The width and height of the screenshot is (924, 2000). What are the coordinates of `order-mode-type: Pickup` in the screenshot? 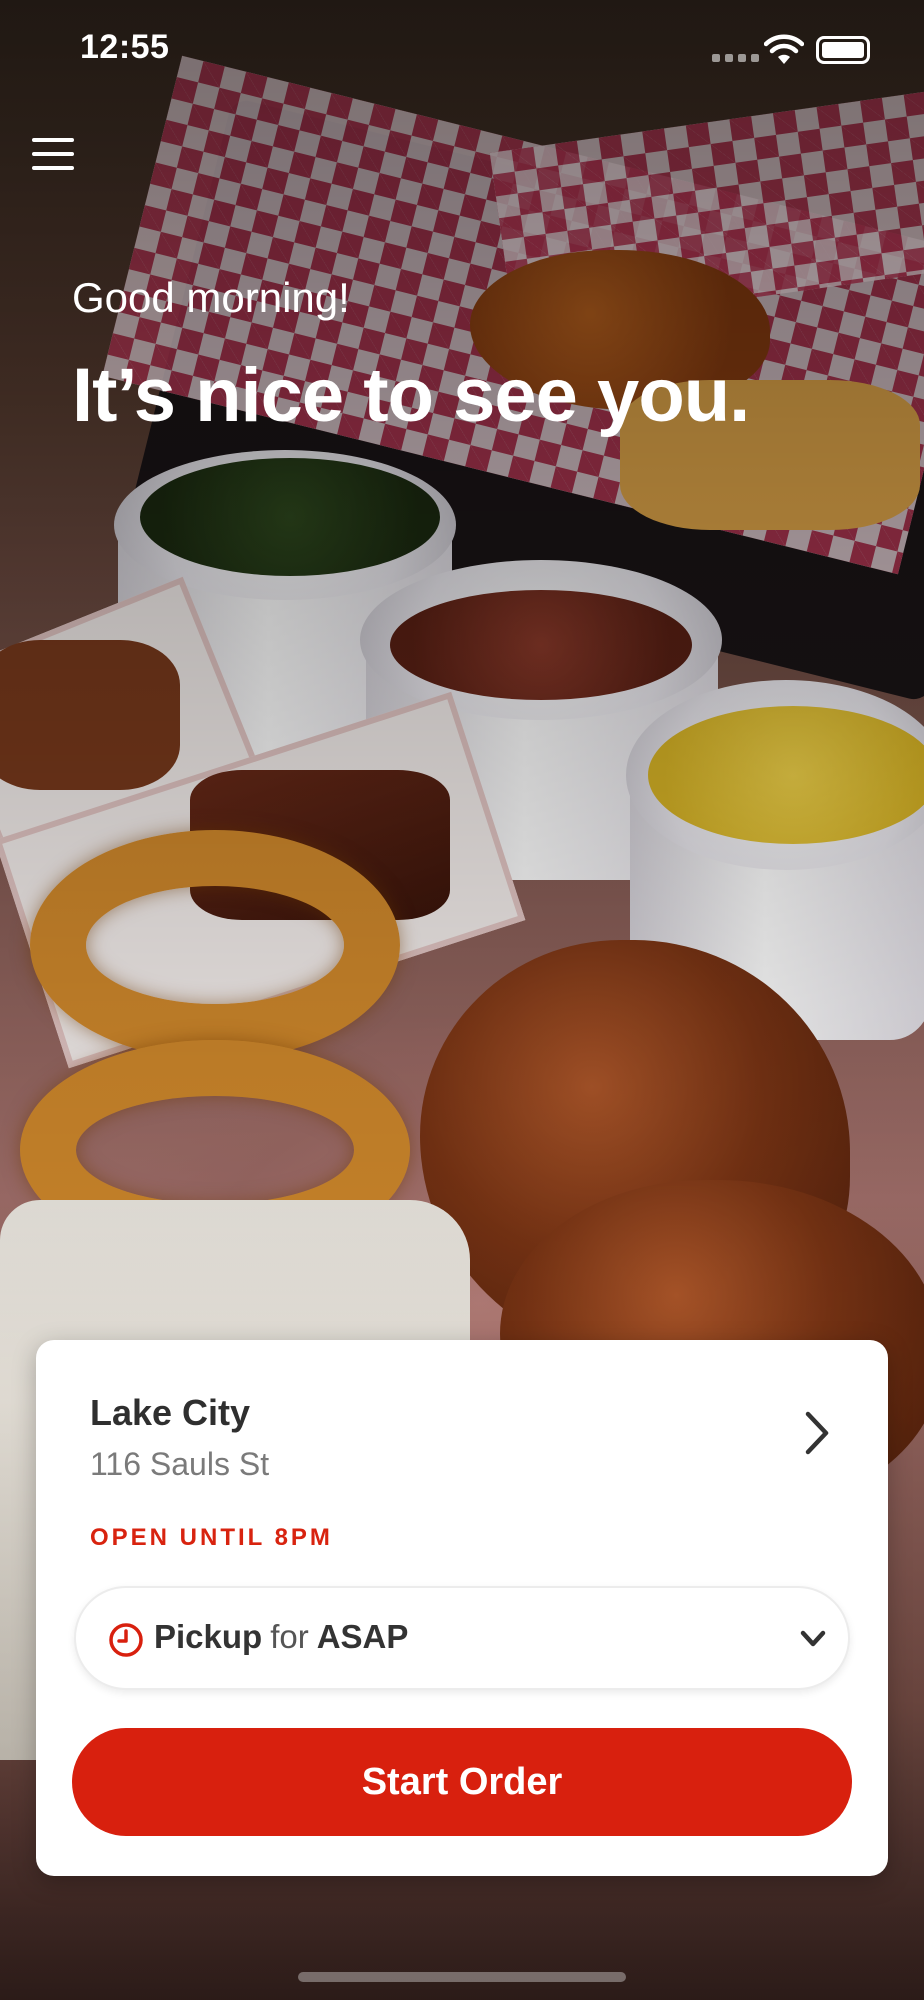 It's located at (208, 1636).